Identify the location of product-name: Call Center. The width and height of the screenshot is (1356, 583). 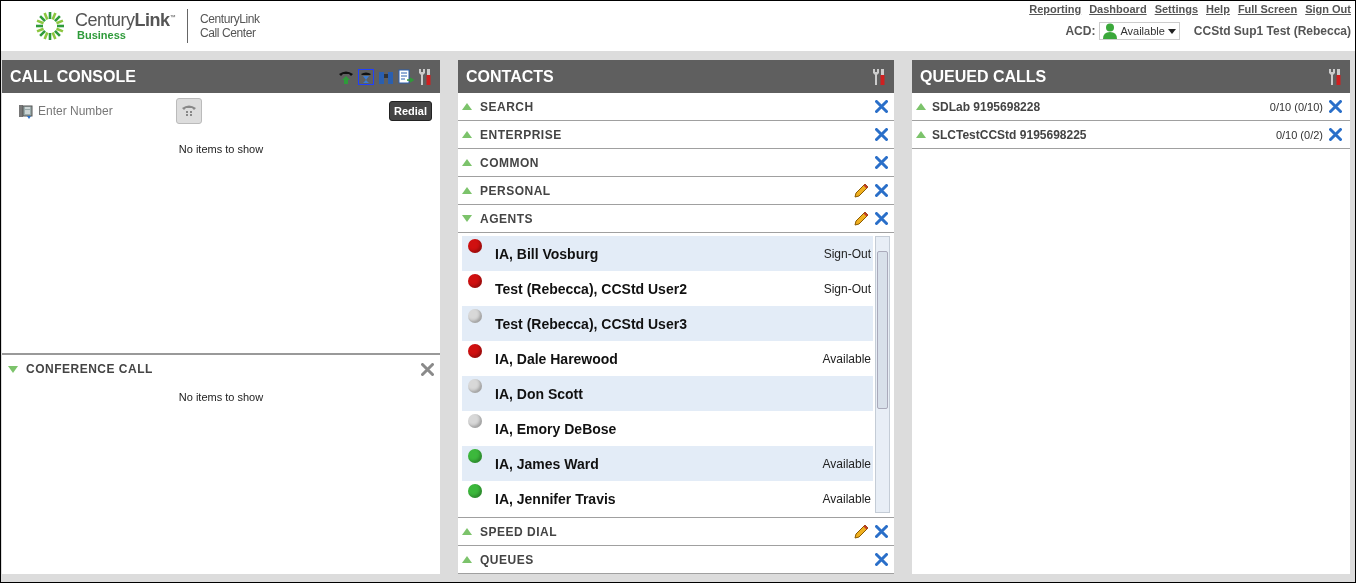
(228, 33).